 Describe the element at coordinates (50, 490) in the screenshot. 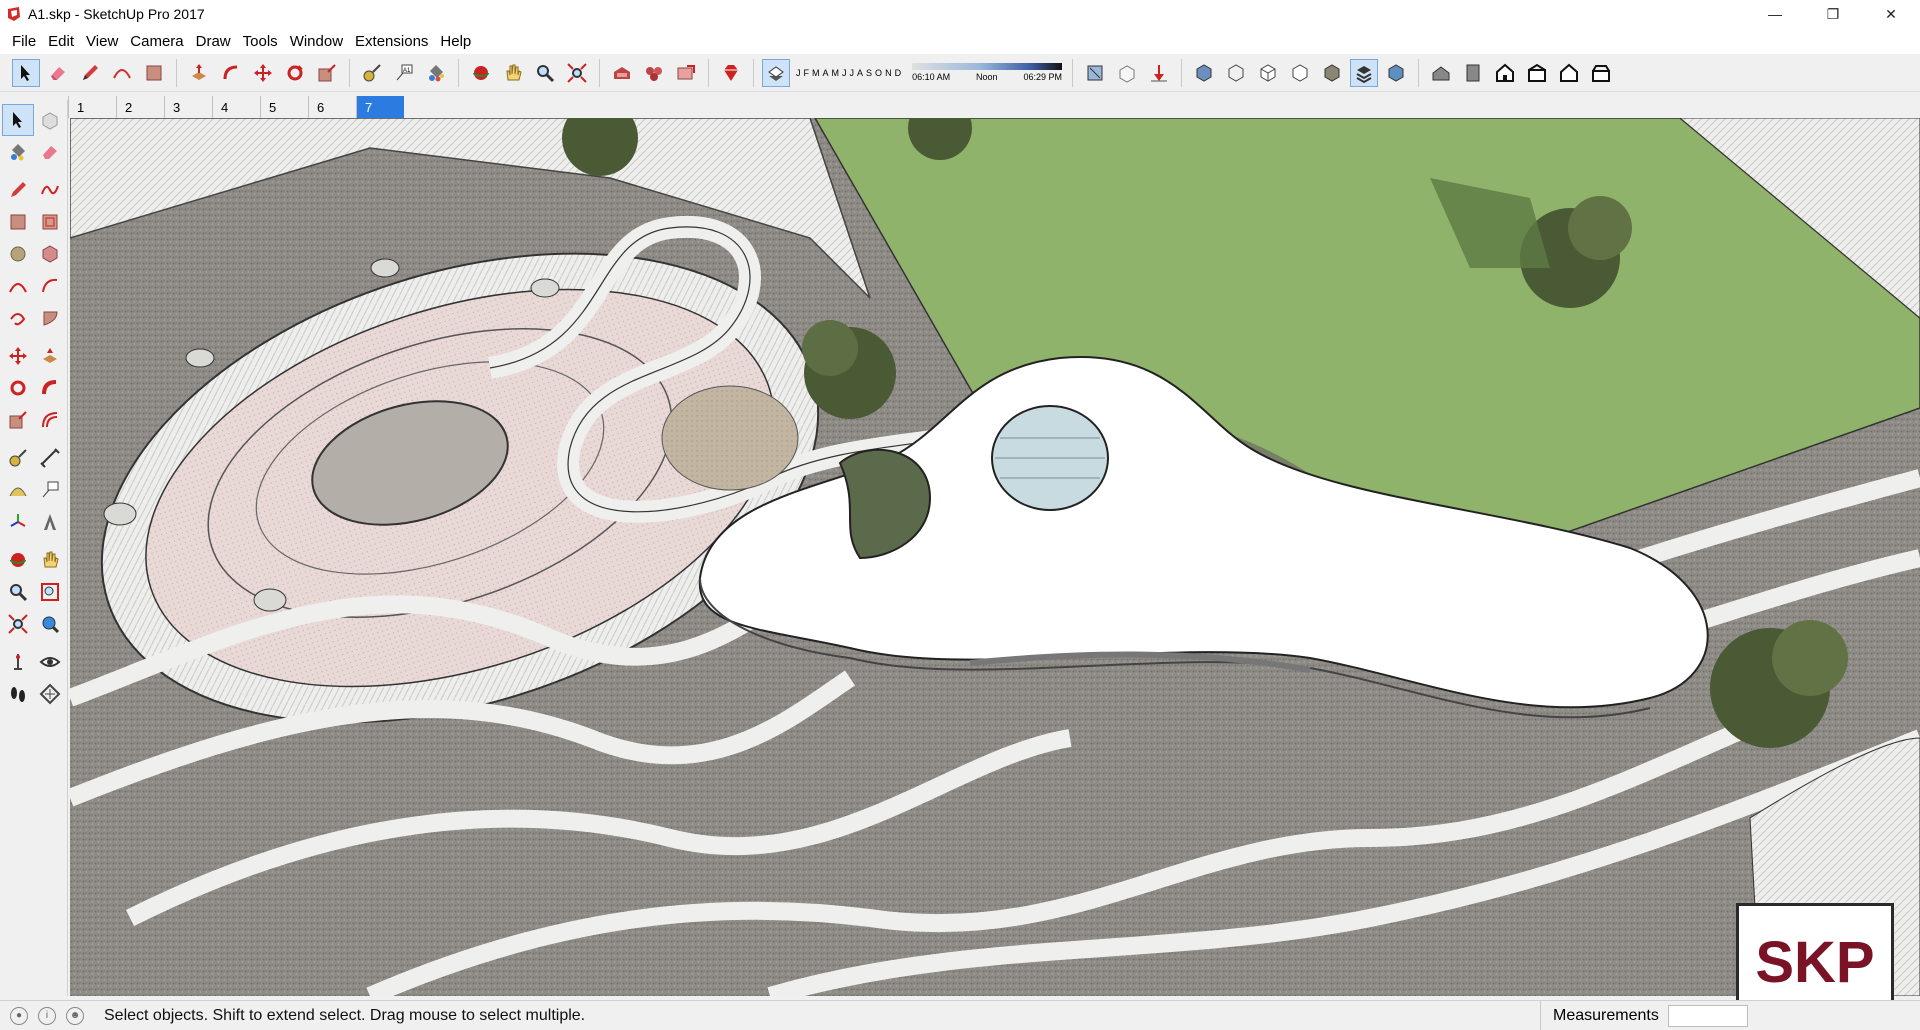

I see `palette-text-button` at that location.